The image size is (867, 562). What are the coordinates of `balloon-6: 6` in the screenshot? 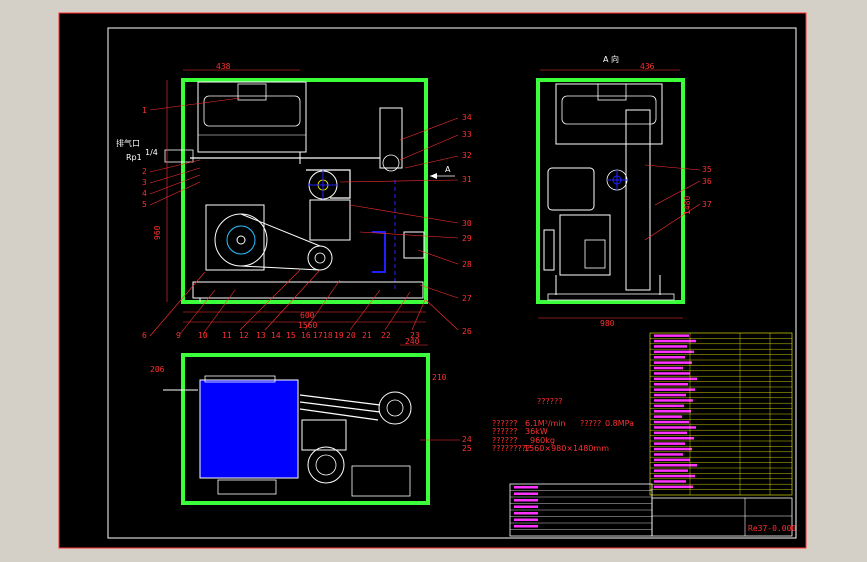 It's located at (144, 335).